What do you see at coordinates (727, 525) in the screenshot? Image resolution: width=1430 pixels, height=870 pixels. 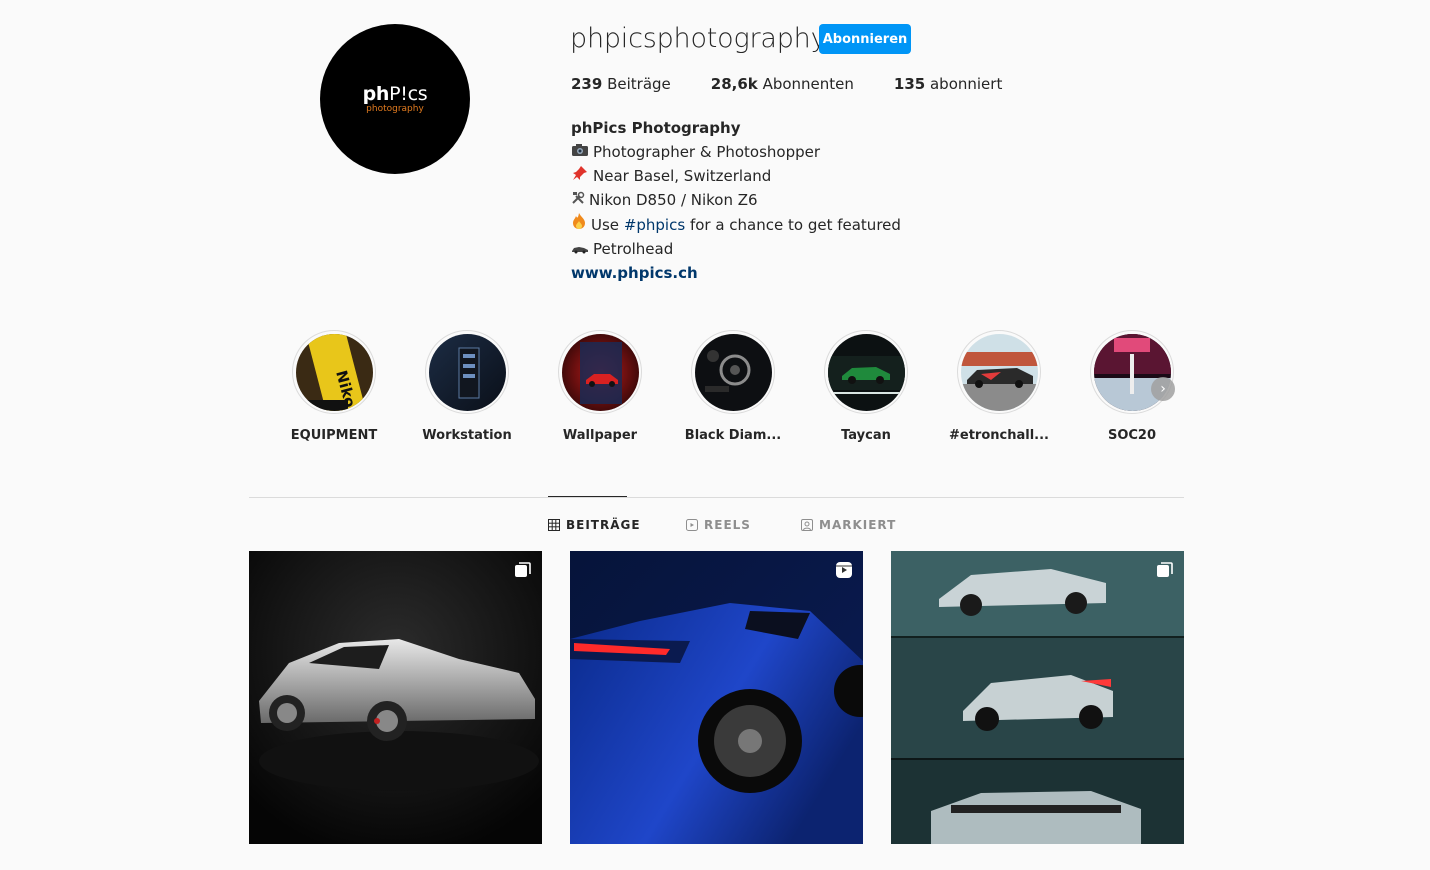 I see `tab-reels-label: REELS` at bounding box center [727, 525].